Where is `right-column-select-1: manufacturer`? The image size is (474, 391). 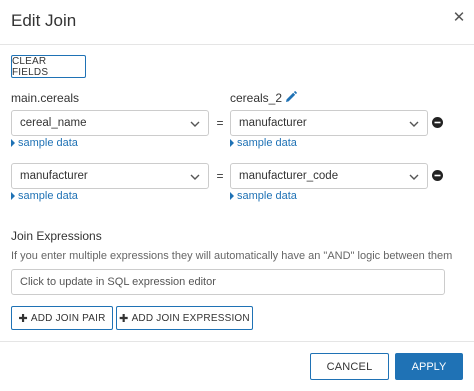 right-column-select-1: manufacturer is located at coordinates (329, 123).